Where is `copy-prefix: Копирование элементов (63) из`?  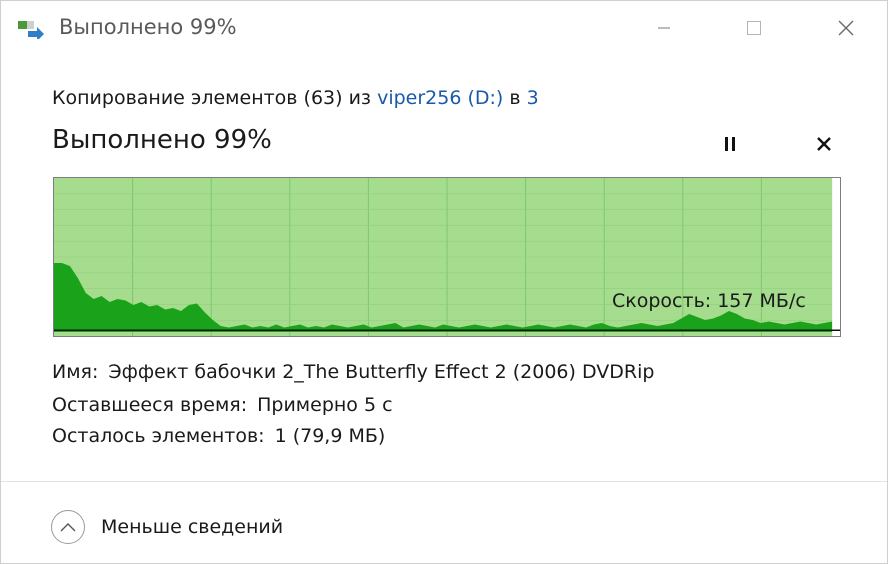
copy-prefix: Копирование элементов (63) из is located at coordinates (212, 98).